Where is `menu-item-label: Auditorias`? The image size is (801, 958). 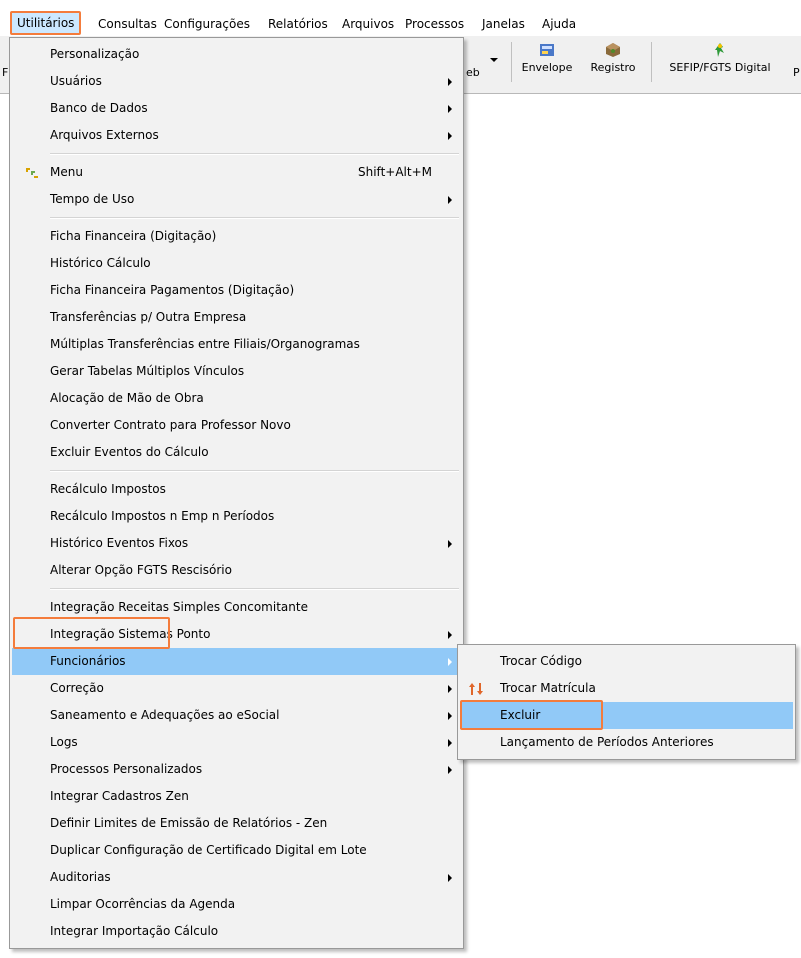 menu-item-label: Auditorias is located at coordinates (80, 877).